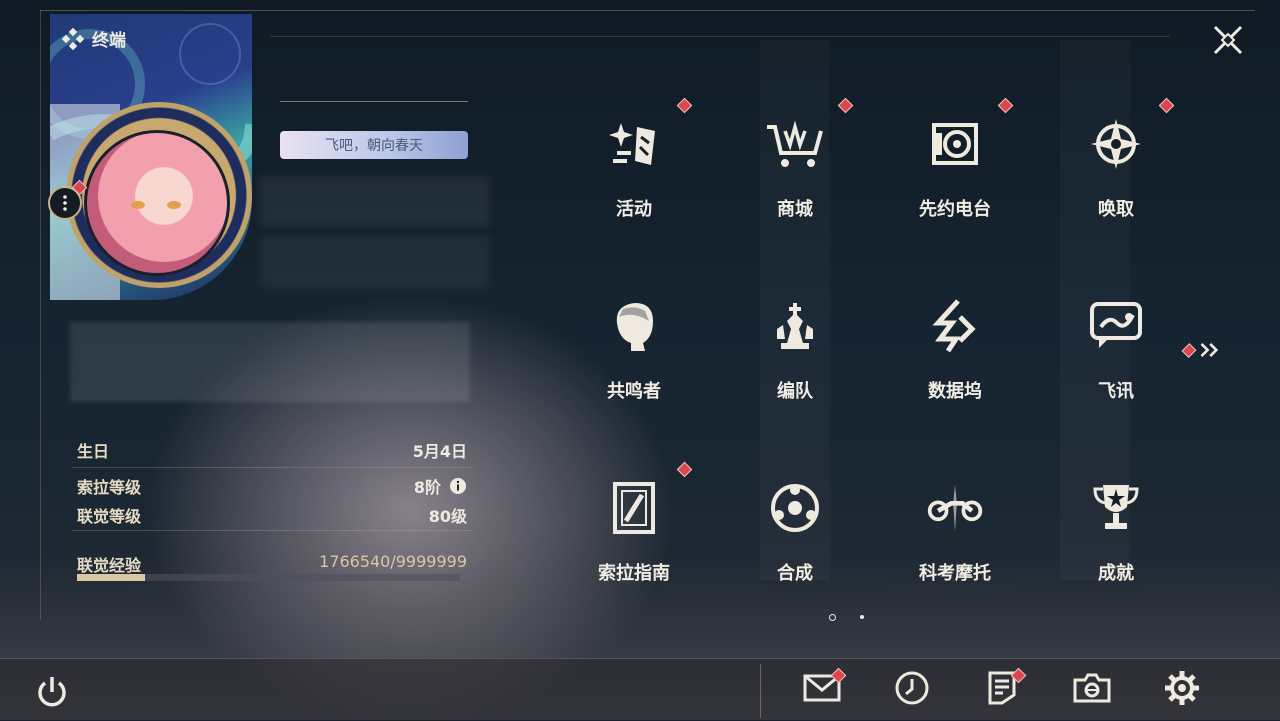  Describe the element at coordinates (40, 315) in the screenshot. I see `frame-left-line` at that location.